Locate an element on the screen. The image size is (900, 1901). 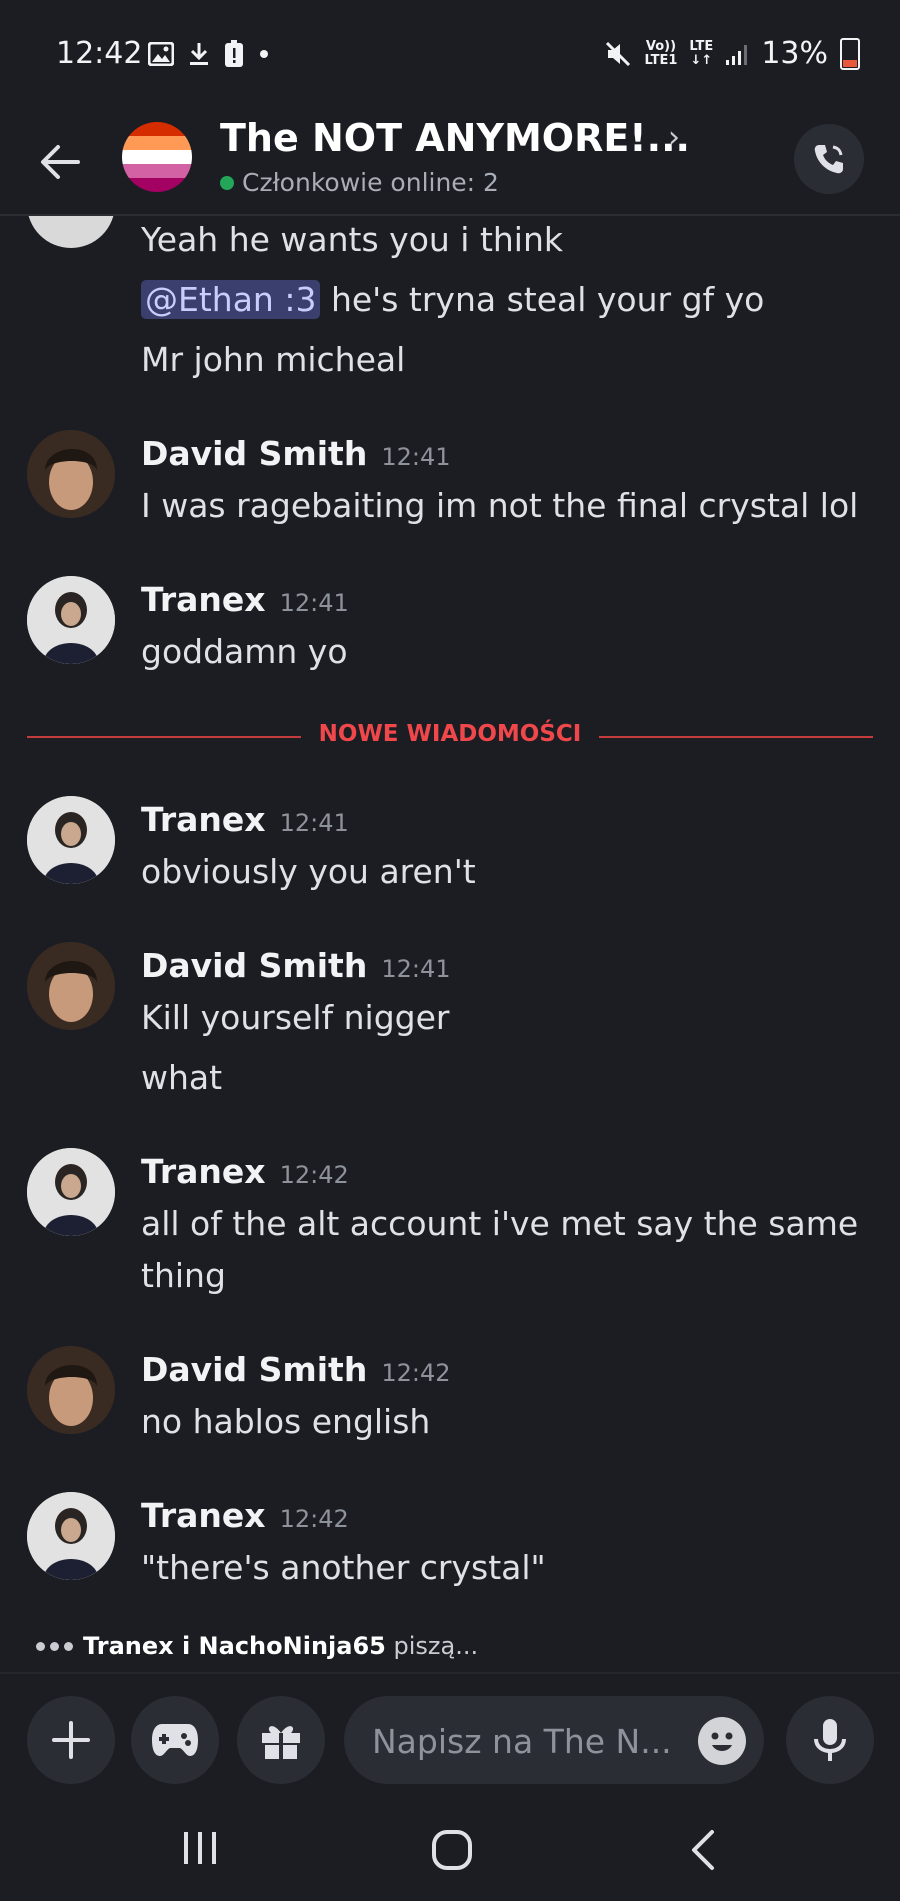
recents-icon is located at coordinates (200, 1848).